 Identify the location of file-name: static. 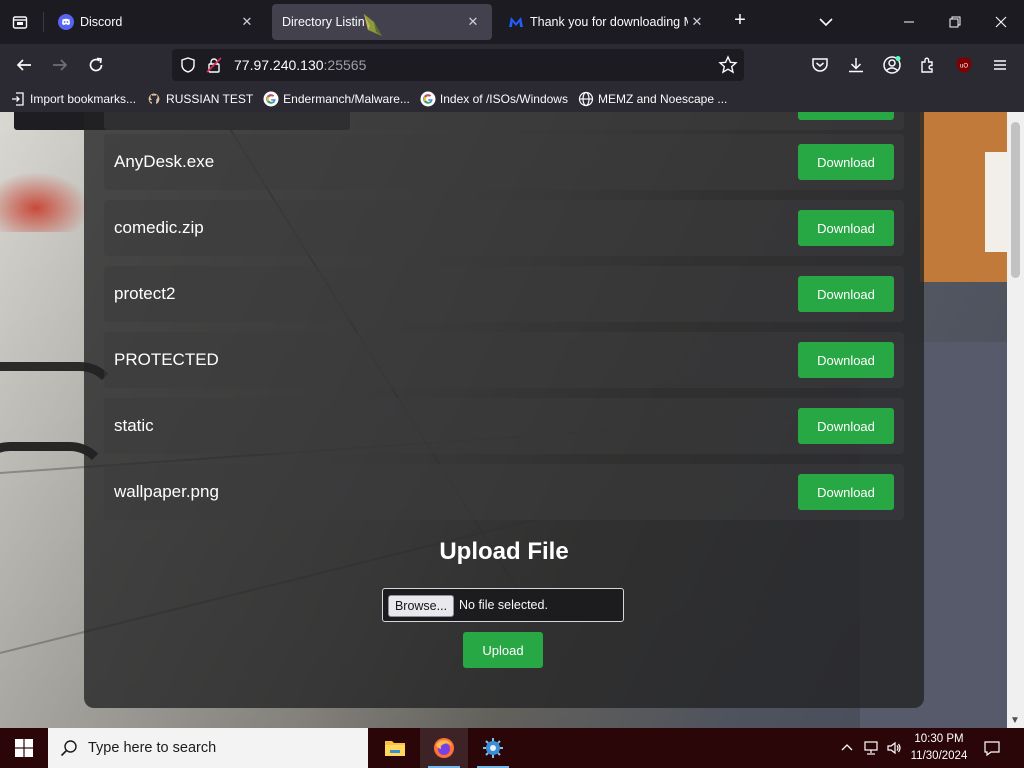
(134, 425).